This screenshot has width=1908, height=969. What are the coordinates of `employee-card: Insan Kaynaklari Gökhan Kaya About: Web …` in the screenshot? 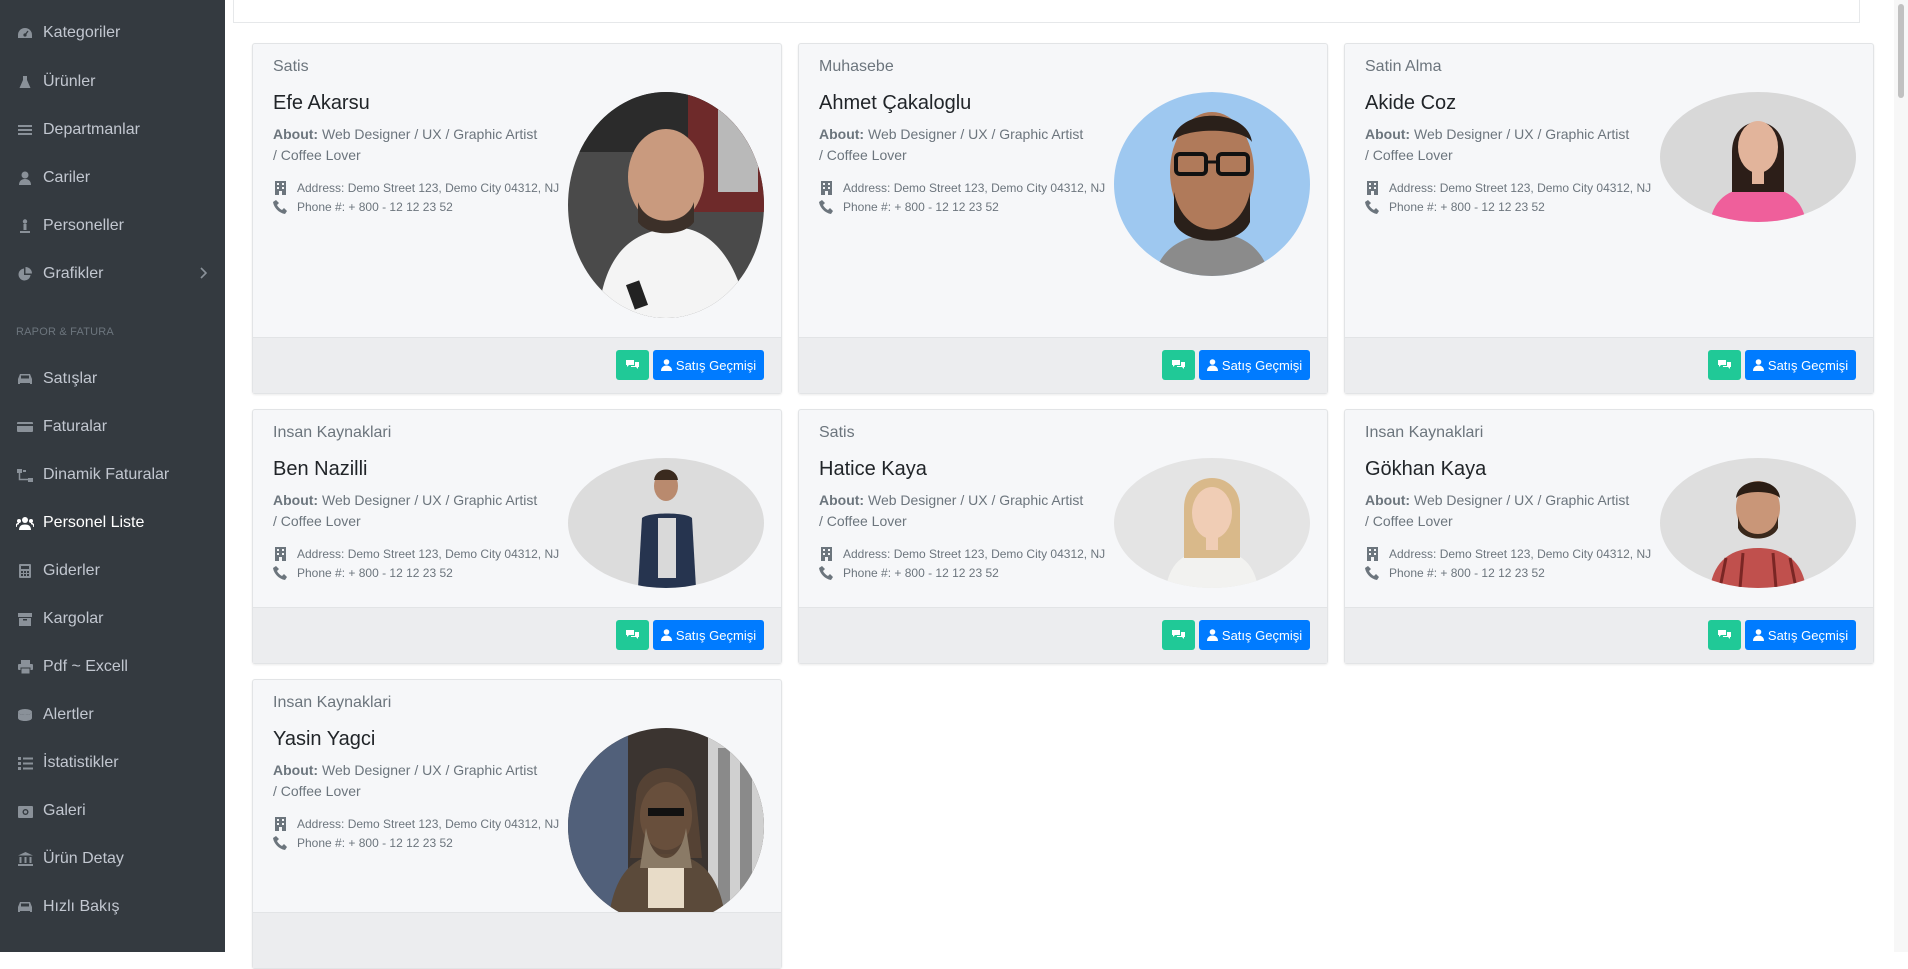 It's located at (1609, 536).